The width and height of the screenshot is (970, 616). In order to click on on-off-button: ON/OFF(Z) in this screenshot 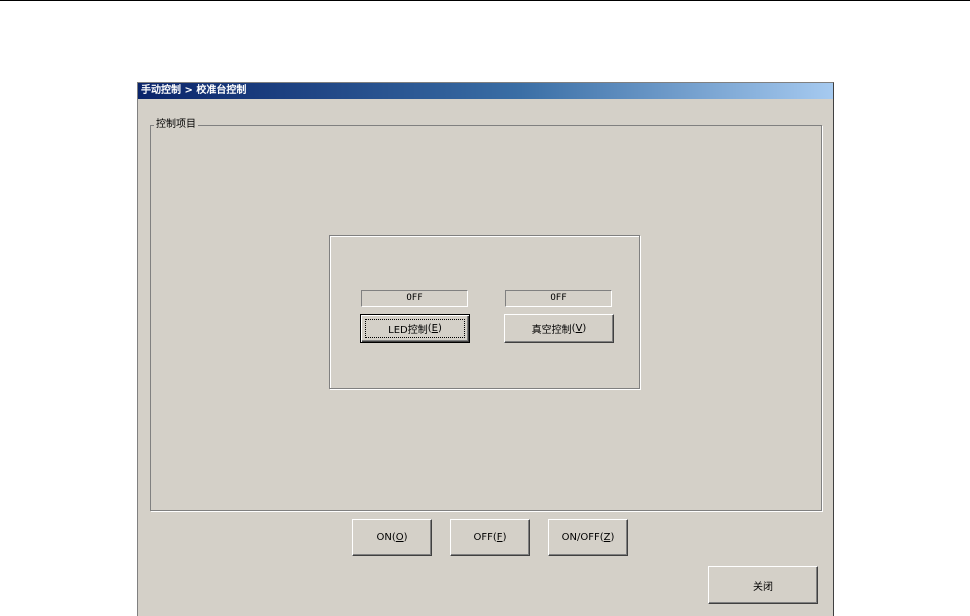, I will do `click(588, 537)`.